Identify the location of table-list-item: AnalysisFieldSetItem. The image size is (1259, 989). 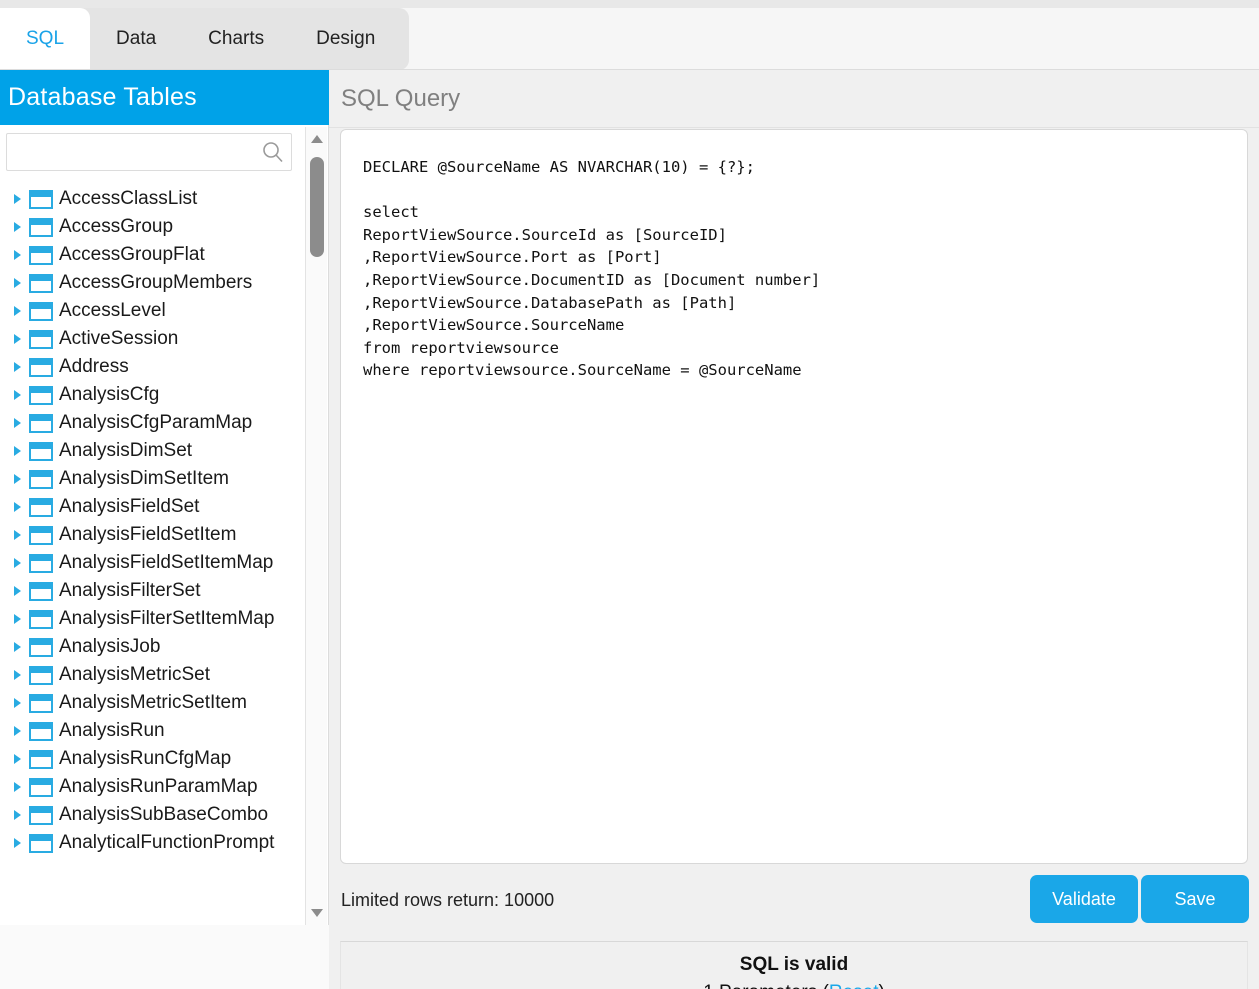
(150, 535).